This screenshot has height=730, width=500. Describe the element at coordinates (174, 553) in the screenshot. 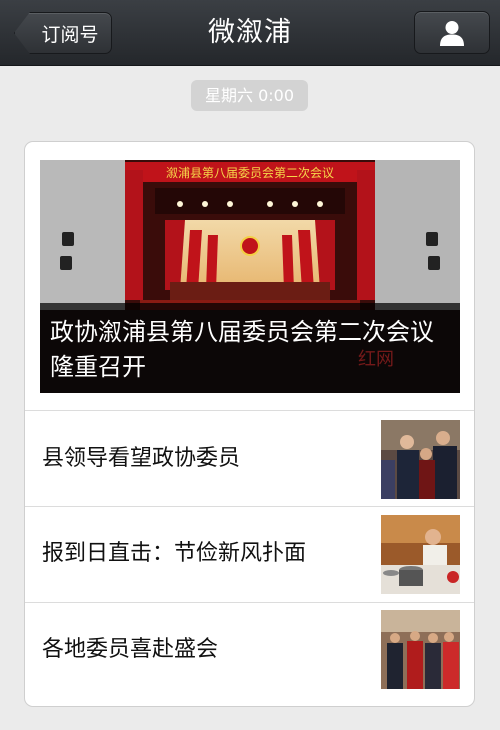

I see `list-item-title: 报到日直击：节俭新风扑面` at that location.